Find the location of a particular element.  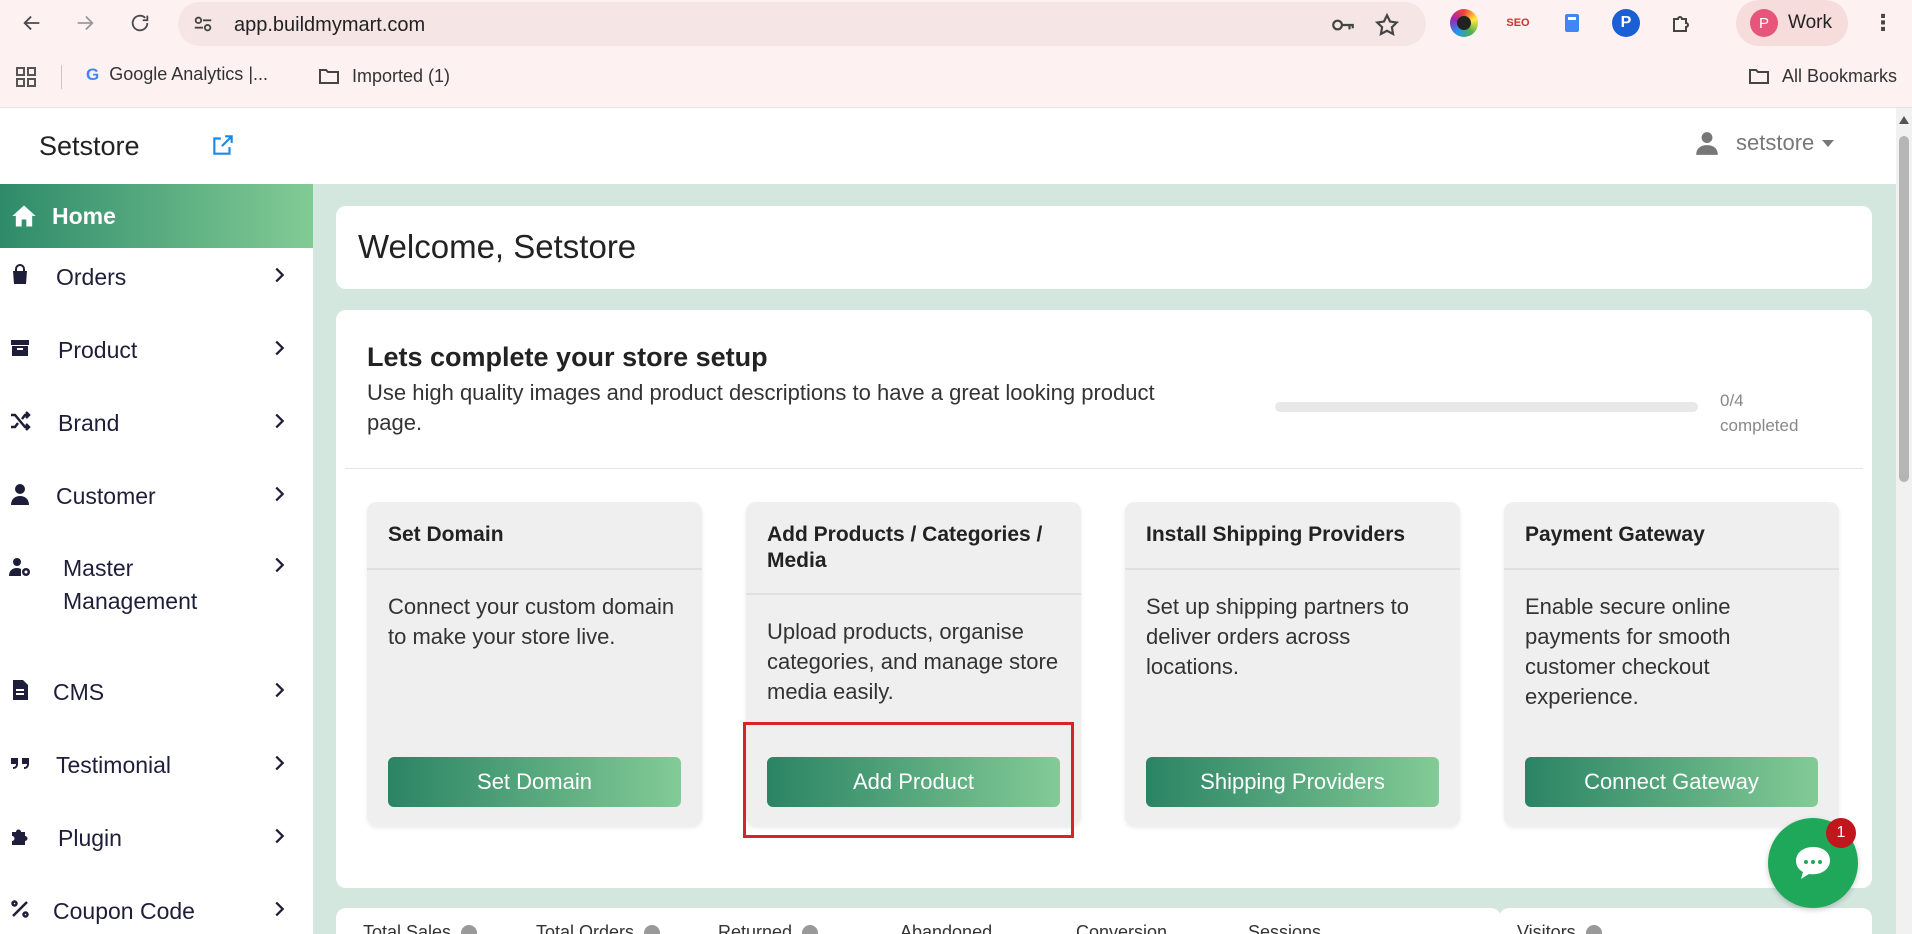

archive-box-icon is located at coordinates (20, 348).